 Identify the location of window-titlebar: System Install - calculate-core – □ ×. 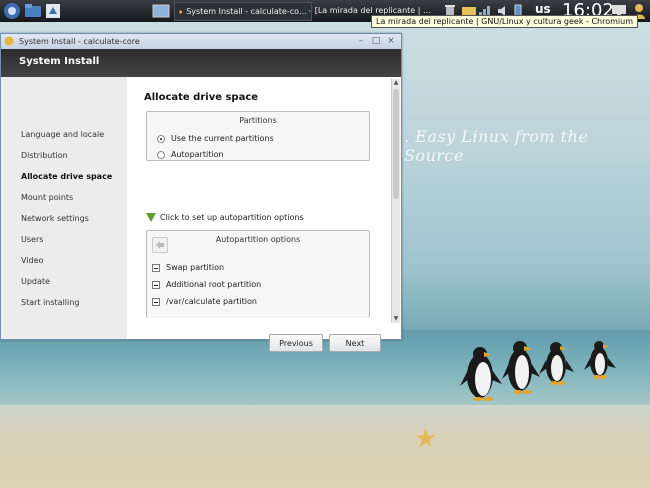
(201, 41).